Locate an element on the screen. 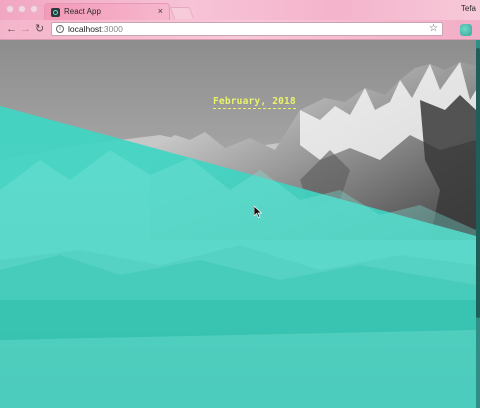 The width and height of the screenshot is (480, 408). date-heading-link: February, 2018 is located at coordinates (254, 102).